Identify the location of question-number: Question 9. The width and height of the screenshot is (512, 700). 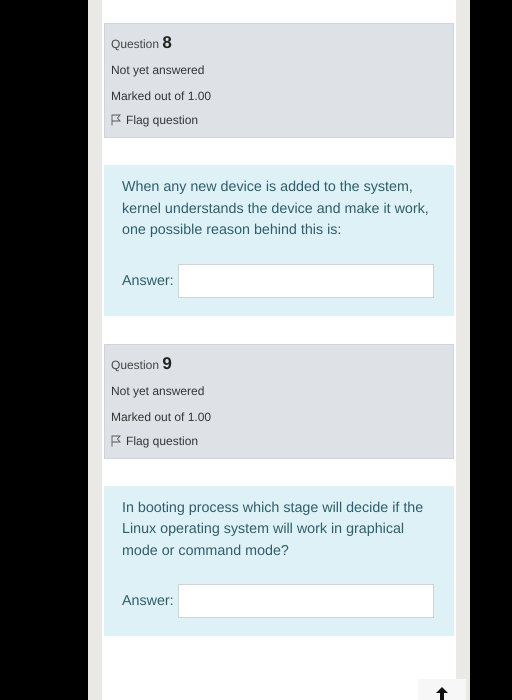
(142, 364).